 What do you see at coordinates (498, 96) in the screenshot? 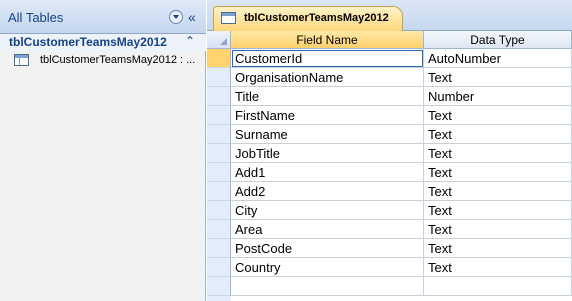
I see `data-type-cell: Number` at bounding box center [498, 96].